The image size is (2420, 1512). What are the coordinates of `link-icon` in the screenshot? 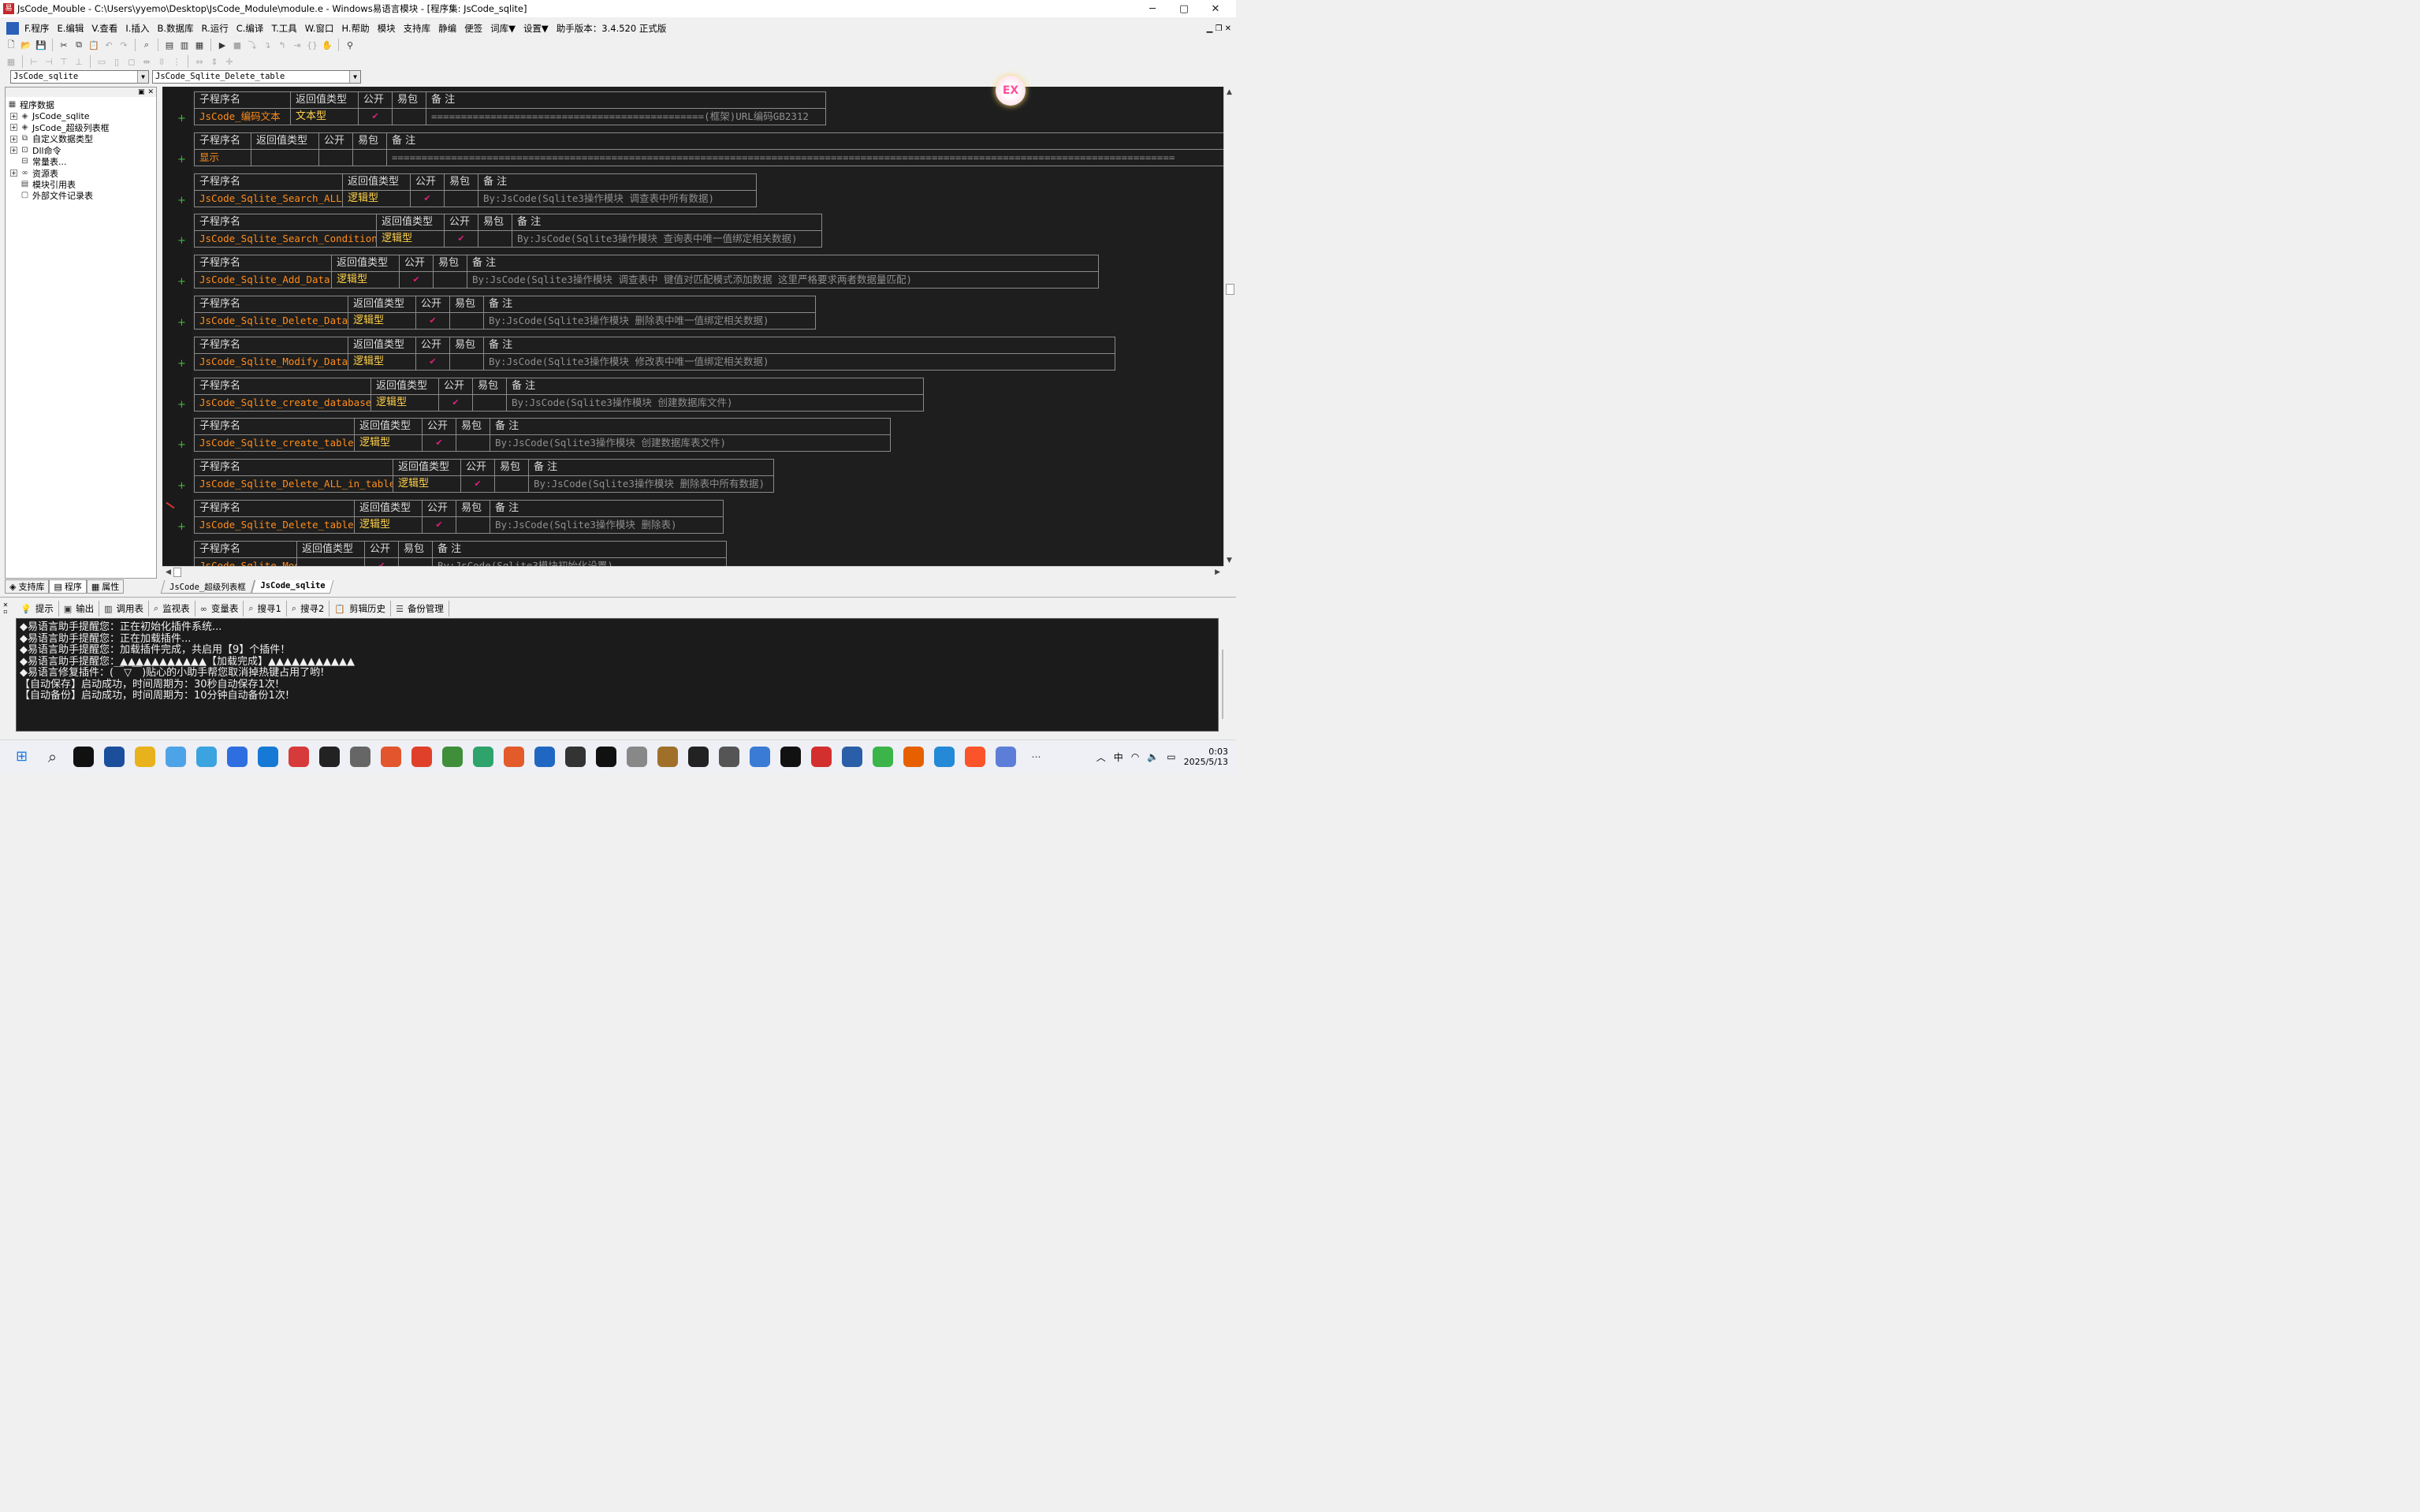 It's located at (729, 757).